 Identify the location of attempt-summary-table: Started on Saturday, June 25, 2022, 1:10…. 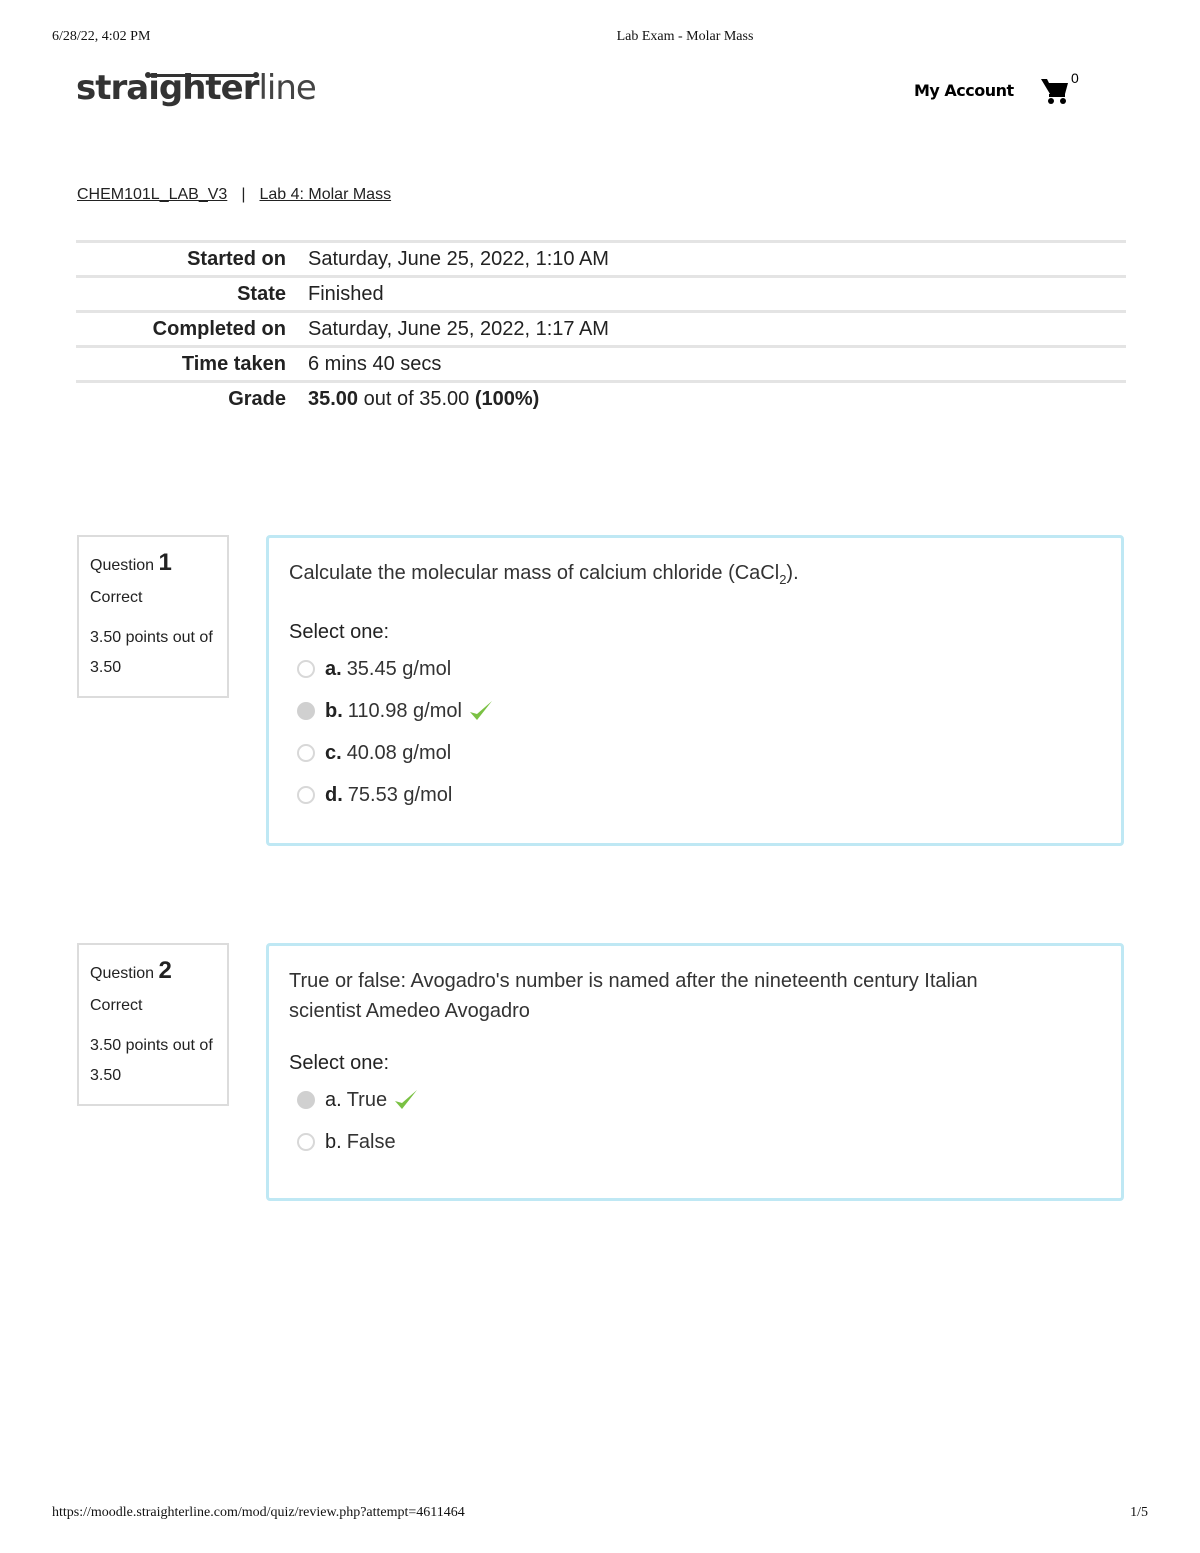
(601, 328).